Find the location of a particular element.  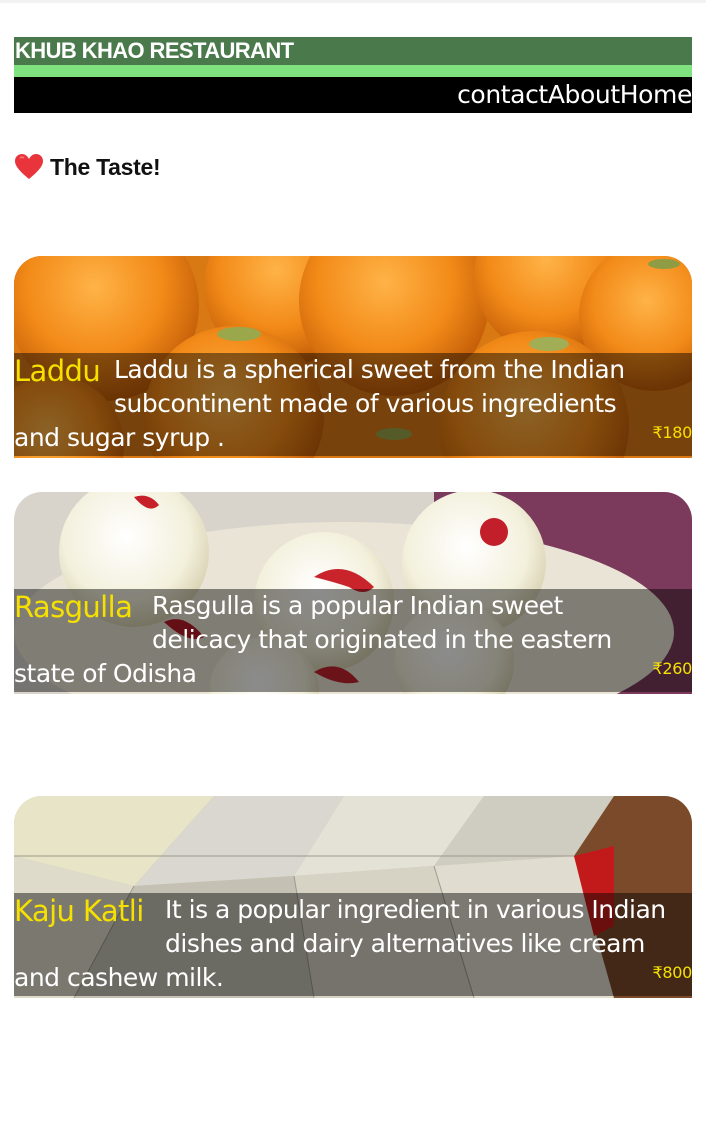

item-name: Laddu is located at coordinates (57, 371).